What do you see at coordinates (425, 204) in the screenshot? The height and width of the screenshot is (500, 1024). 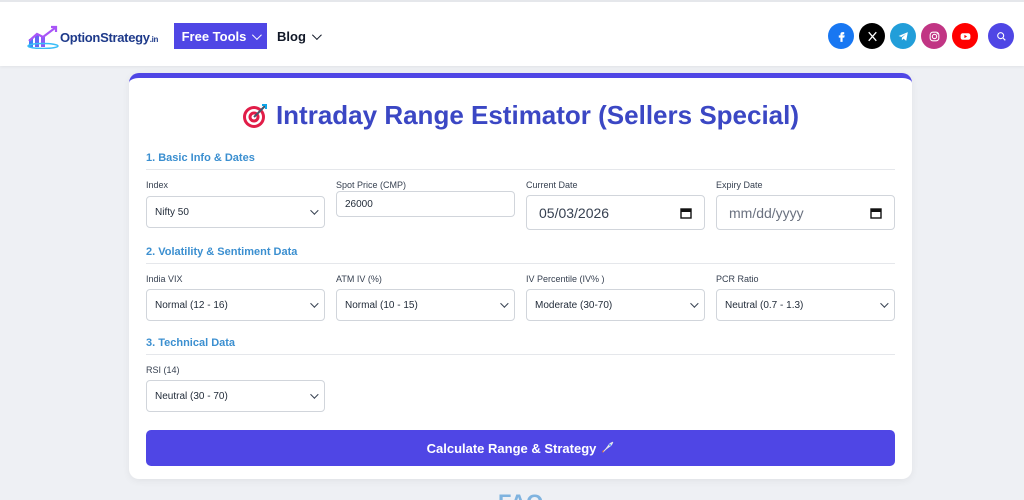 I see `spot-price-input: 26000` at bounding box center [425, 204].